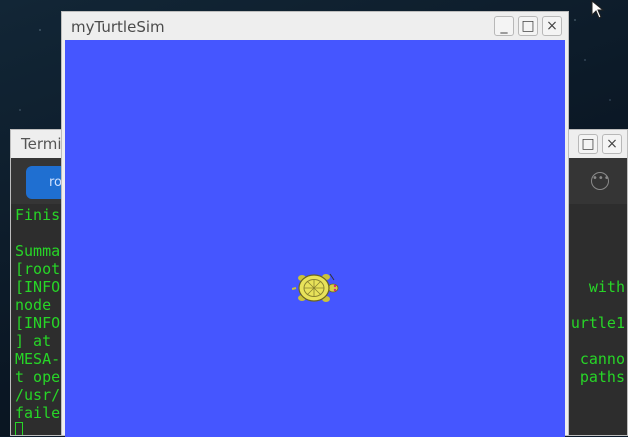  I want to click on terminal-line-tail: urtle1, so click(597, 323).